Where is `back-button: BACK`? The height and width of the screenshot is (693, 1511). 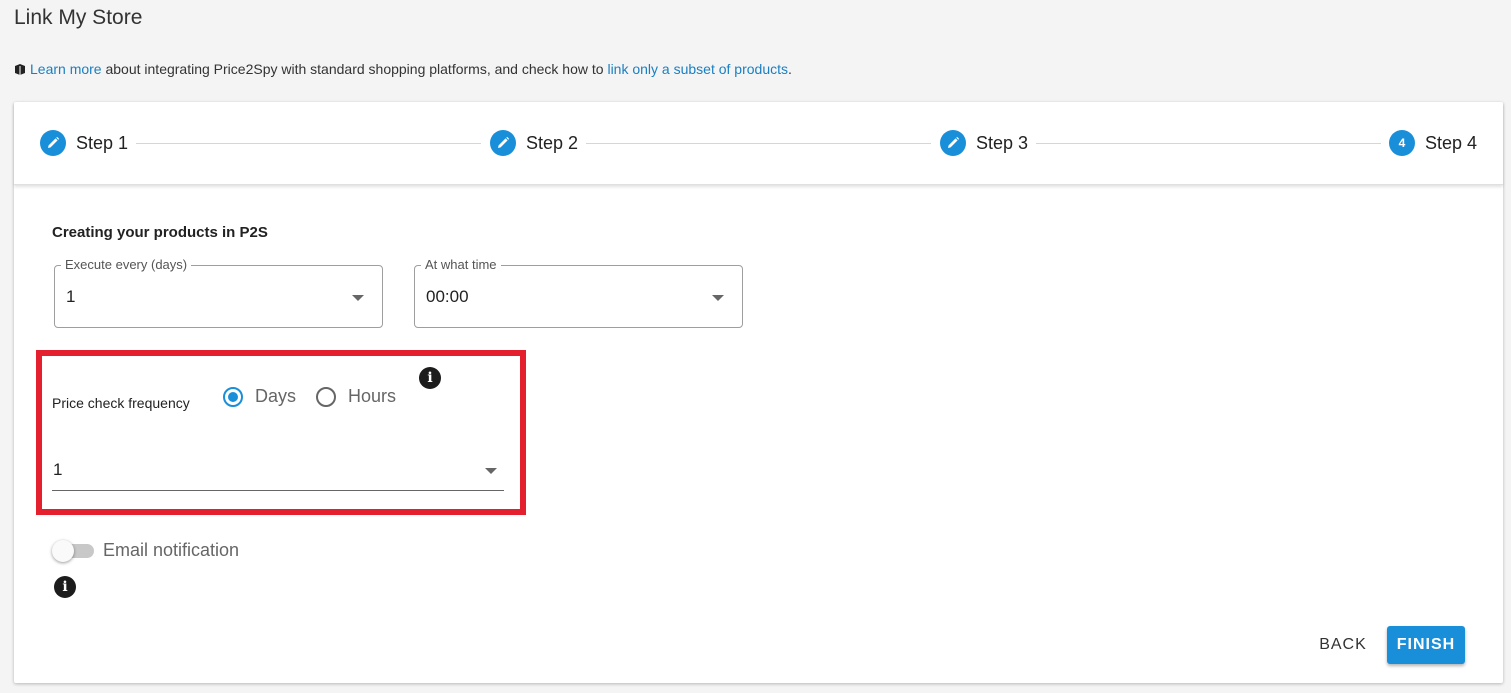
back-button: BACK is located at coordinates (1343, 645).